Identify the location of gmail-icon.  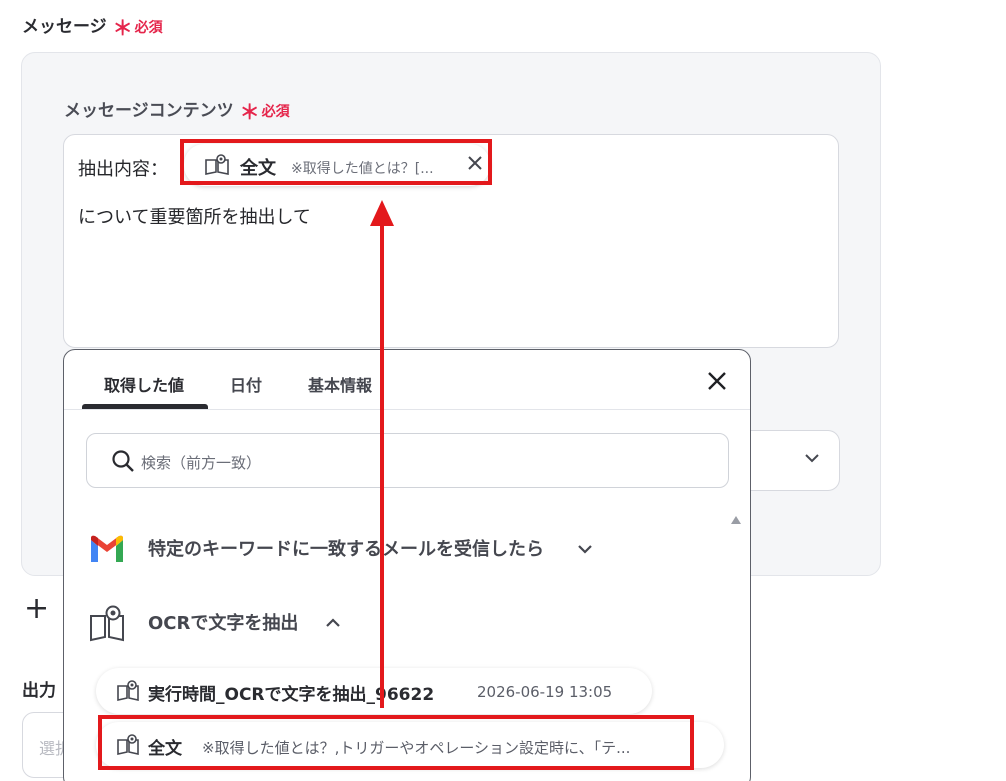
(107, 551).